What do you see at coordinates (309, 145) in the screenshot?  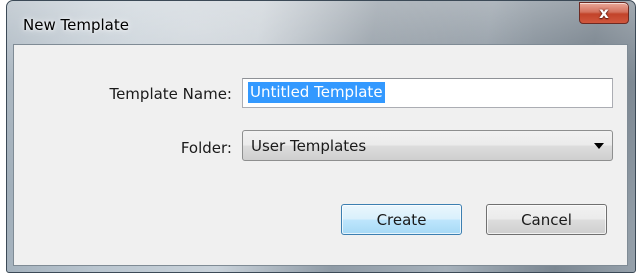 I see `folder-selected-value: User Templates` at bounding box center [309, 145].